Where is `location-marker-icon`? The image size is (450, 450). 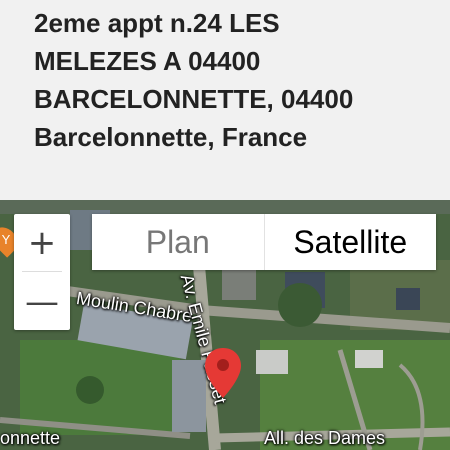 location-marker-icon is located at coordinates (223, 373).